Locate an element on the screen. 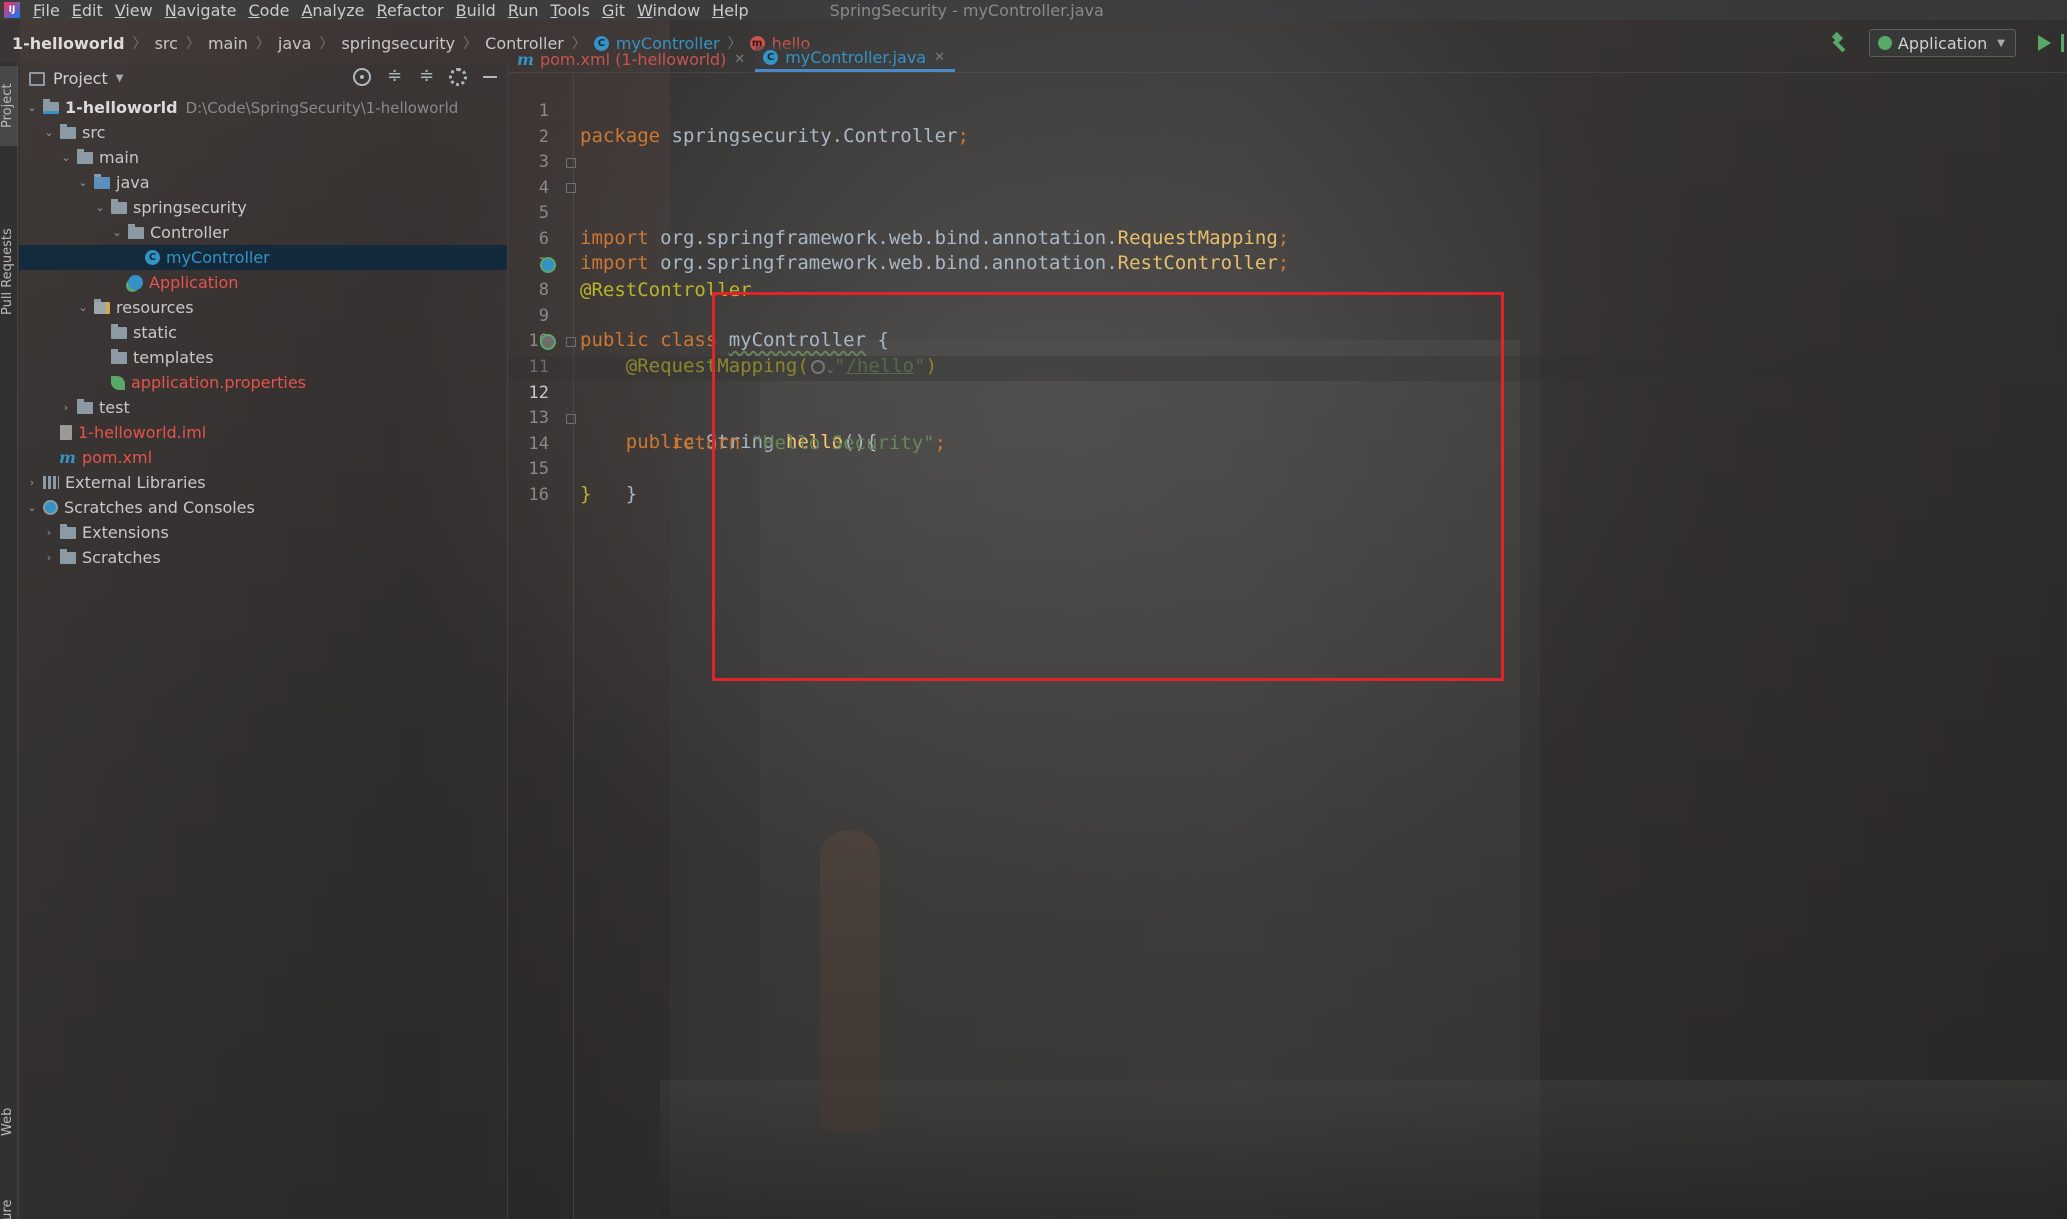 This screenshot has width=2067, height=1219. project-panel-title: Project is located at coordinates (80, 78).